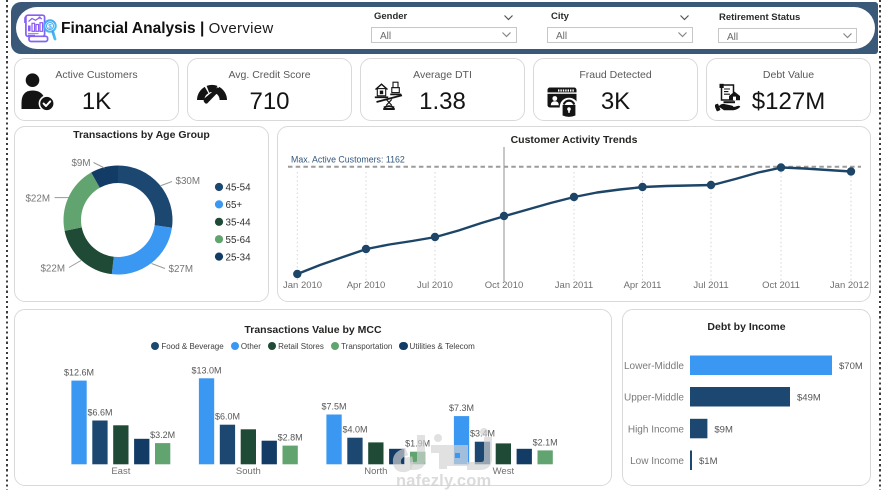 This screenshot has height=490, width=889. What do you see at coordinates (849, 285) in the screenshot?
I see `svg-text: Jan 2012` at bounding box center [849, 285].